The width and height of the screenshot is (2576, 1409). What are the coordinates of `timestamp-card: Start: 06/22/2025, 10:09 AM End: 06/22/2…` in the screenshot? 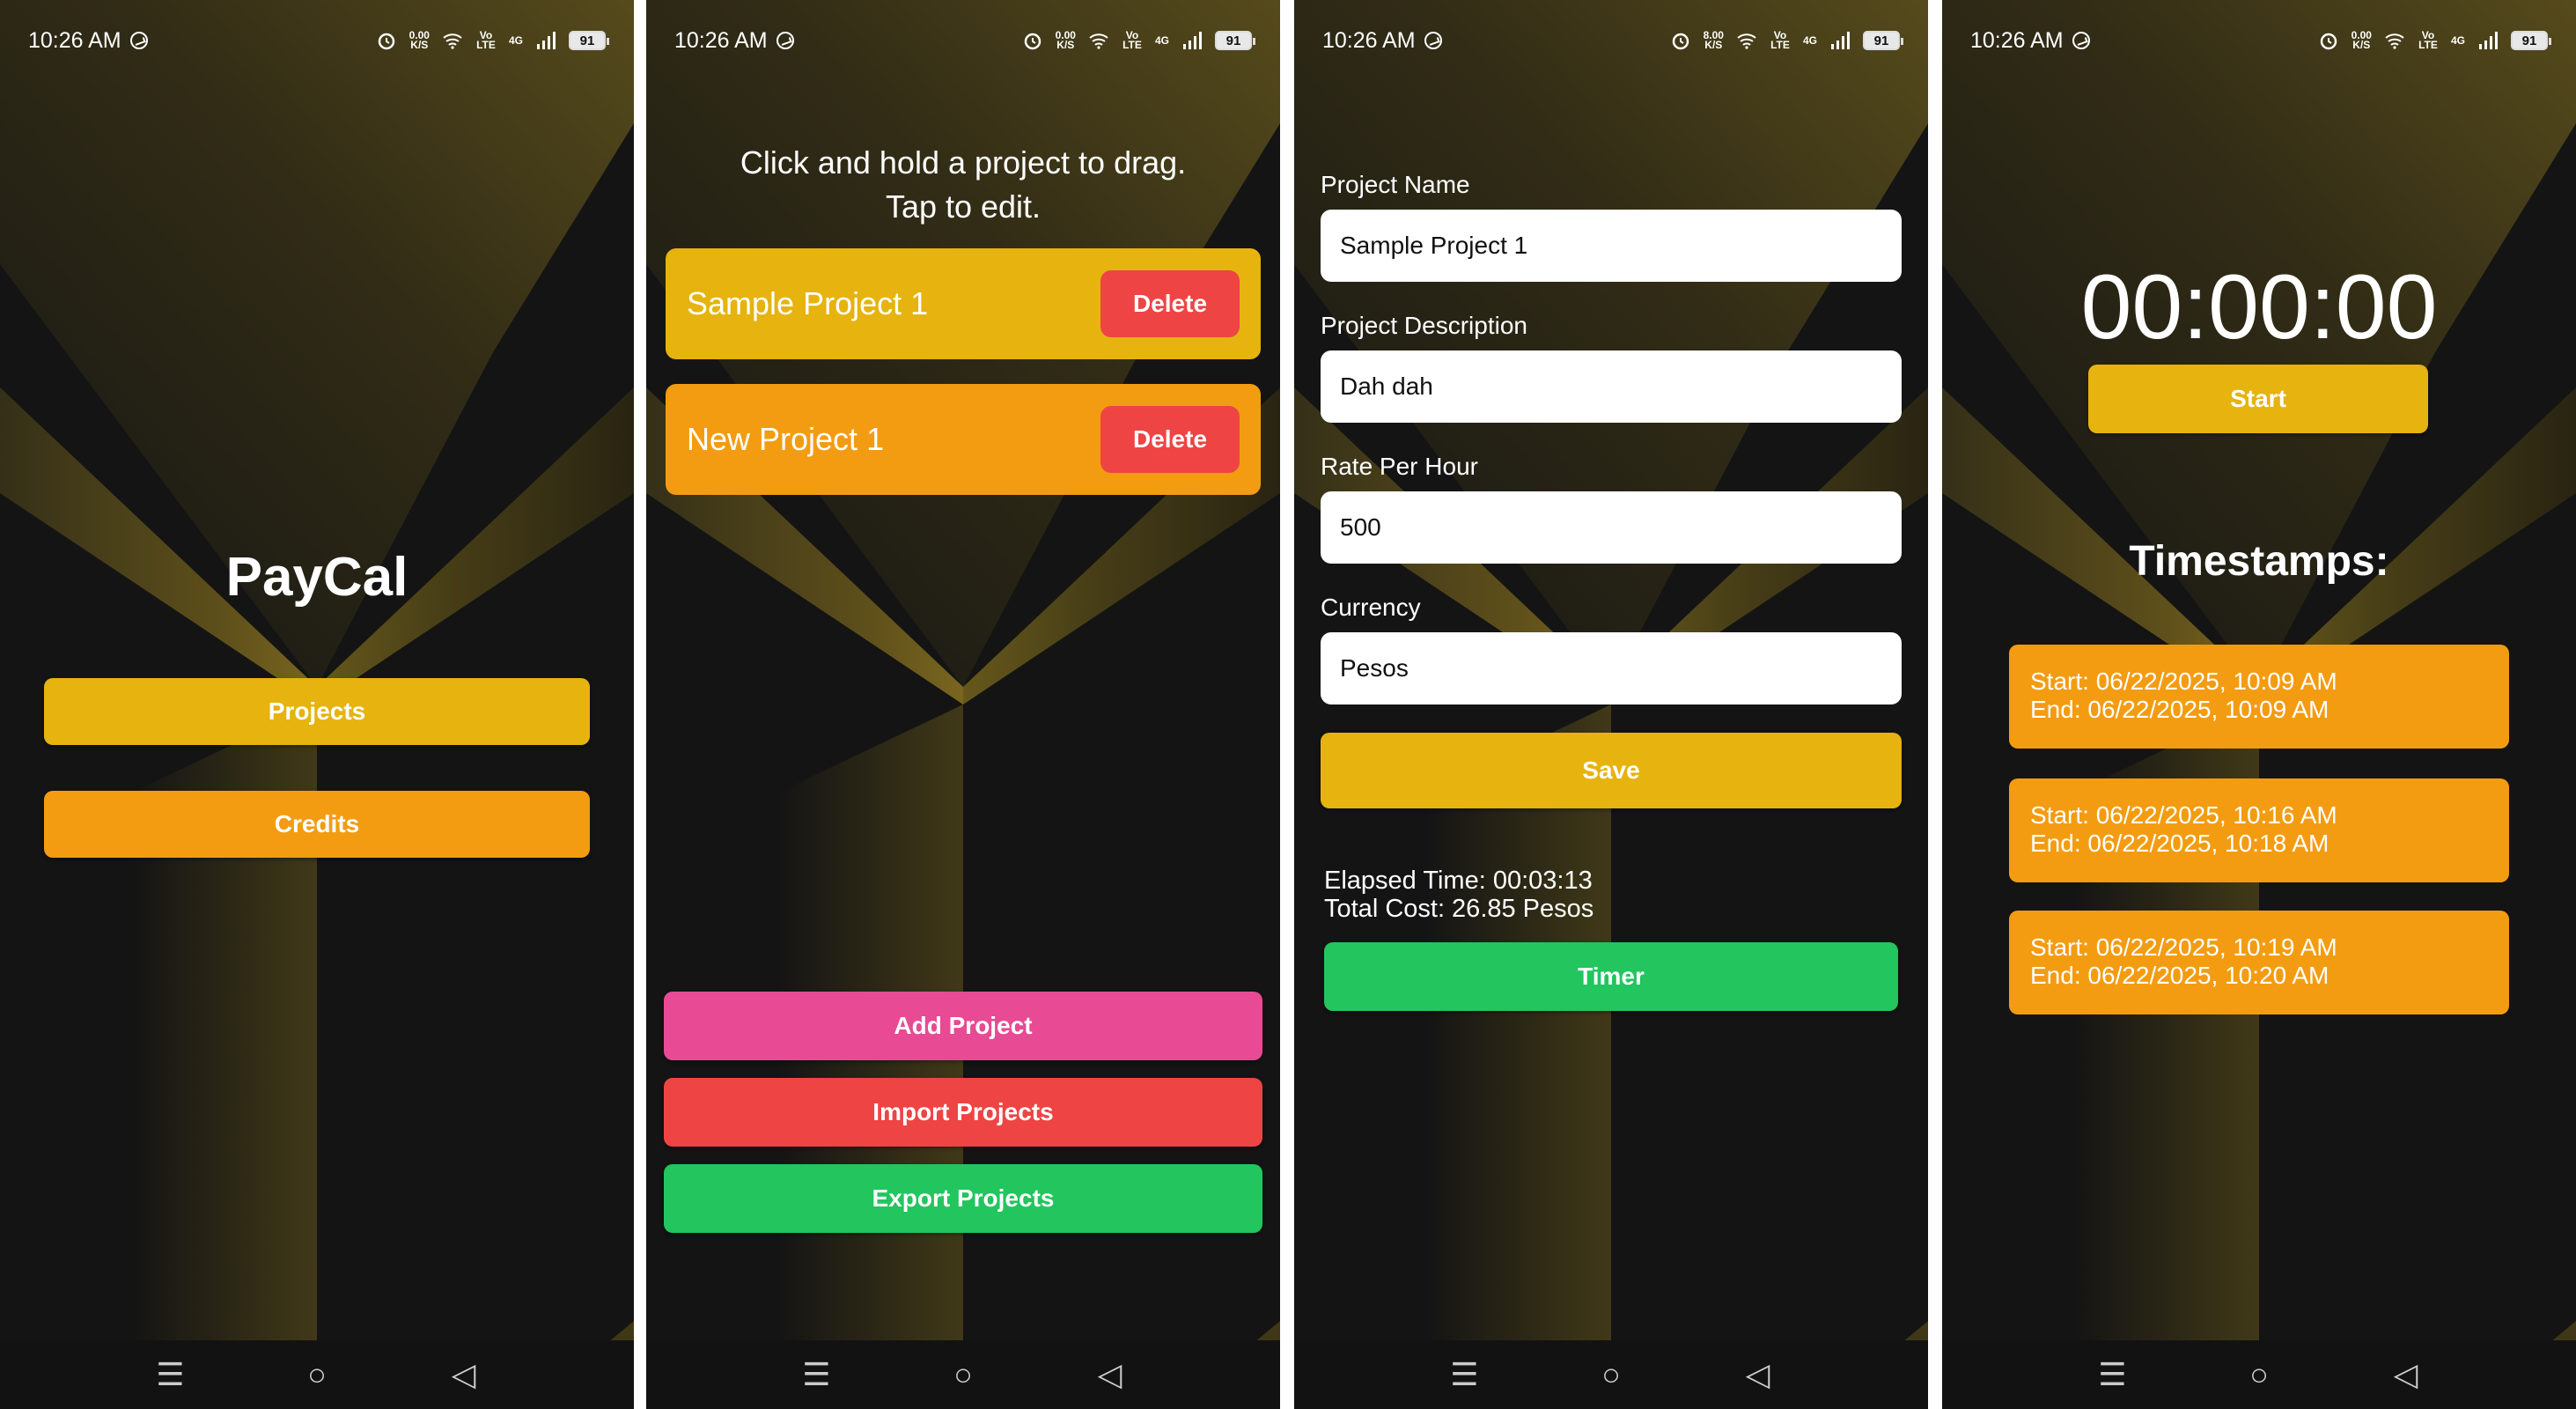 It's located at (2259, 697).